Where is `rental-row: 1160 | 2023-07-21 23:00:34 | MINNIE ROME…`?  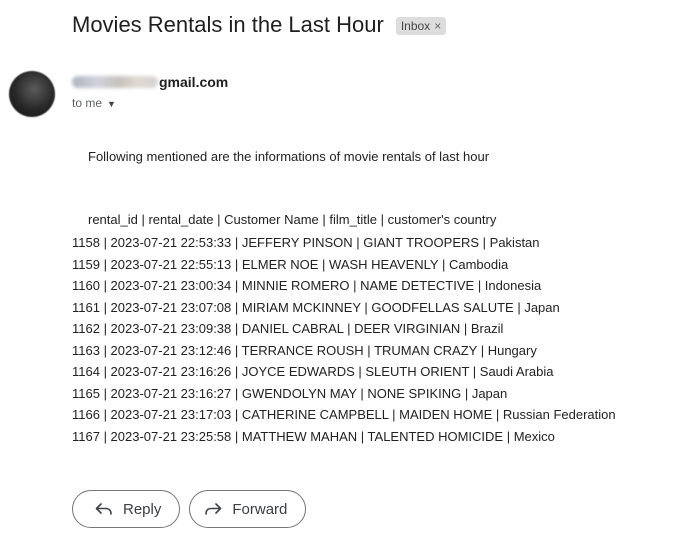
rental-row: 1160 | 2023-07-21 23:00:34 | MINNIE ROME… is located at coordinates (307, 285).